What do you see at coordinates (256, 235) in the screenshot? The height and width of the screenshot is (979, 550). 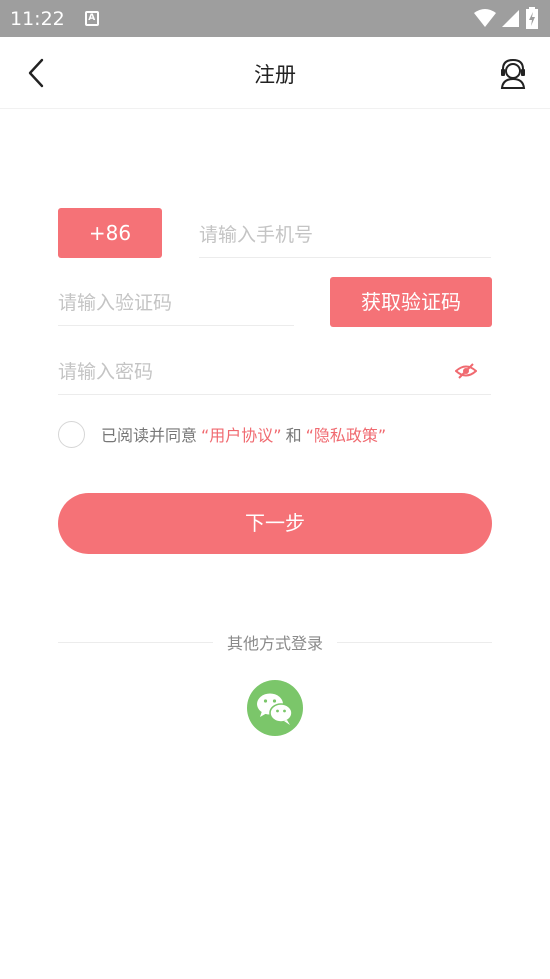 I see `phone-placeholder: 请输入手机号` at bounding box center [256, 235].